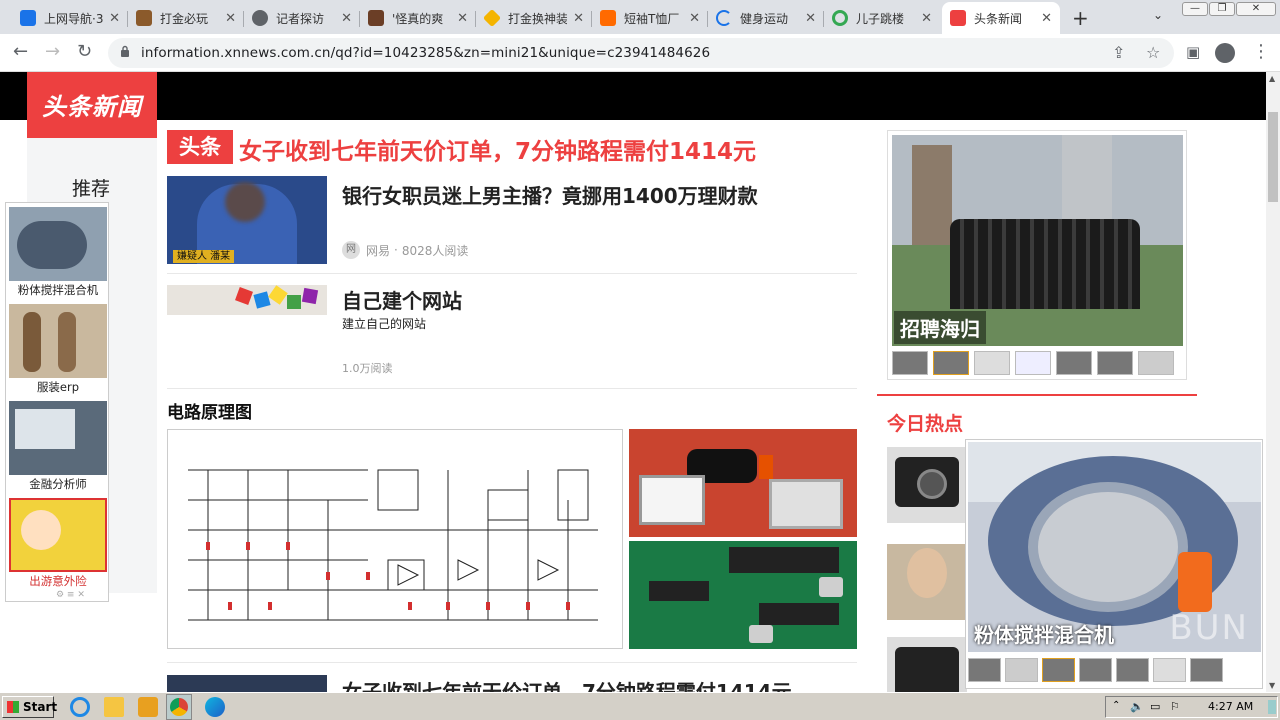  Describe the element at coordinates (1222, 9) in the screenshot. I see `restore-button: ❐` at that location.